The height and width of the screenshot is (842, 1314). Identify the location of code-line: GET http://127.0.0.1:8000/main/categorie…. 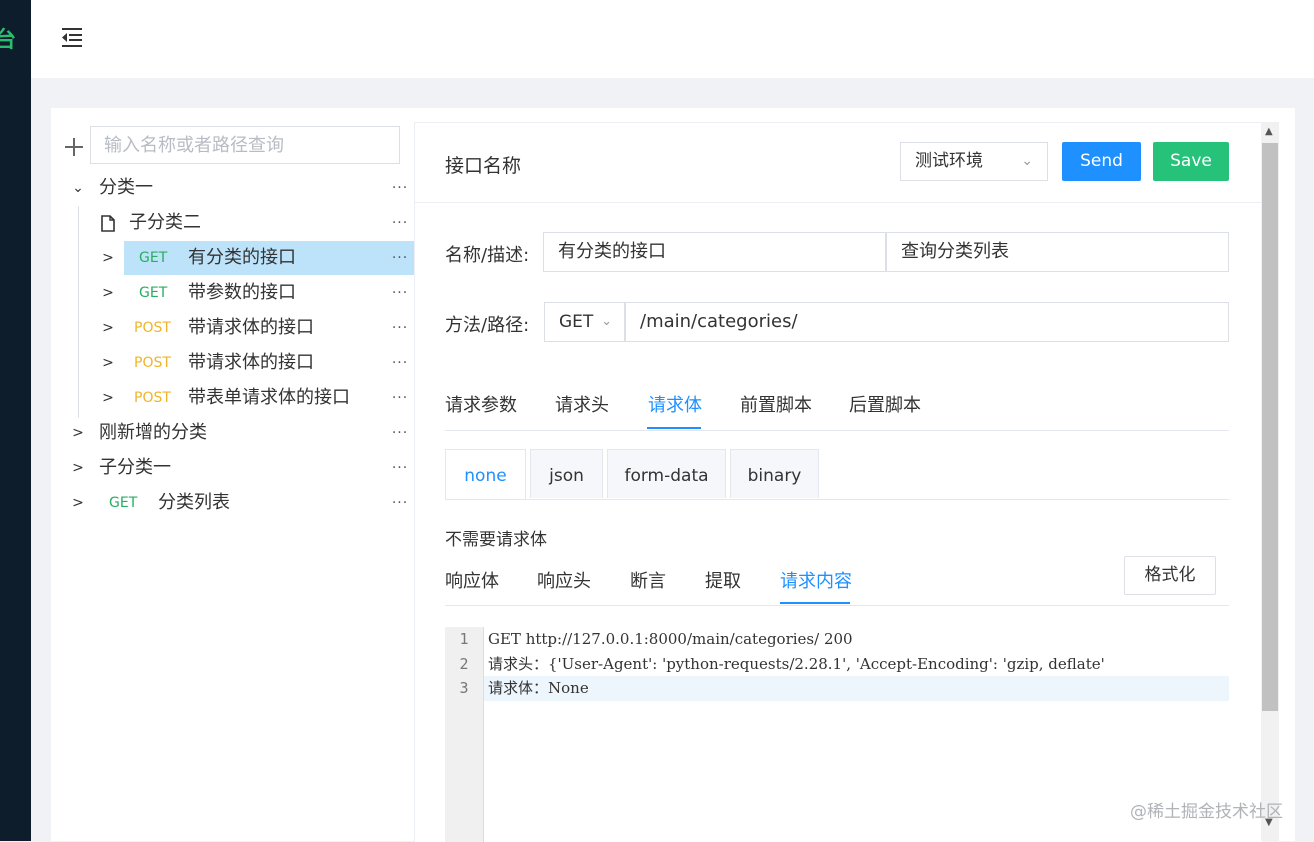
(670, 639).